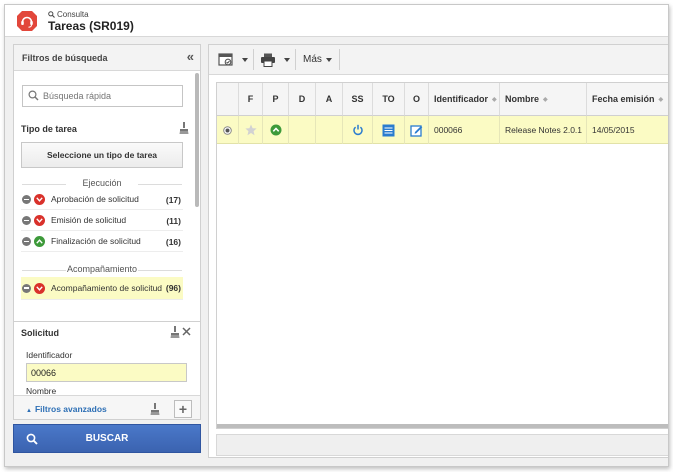 The width and height of the screenshot is (673, 472). I want to click on breadcrumb: Consulta, so click(68, 14).